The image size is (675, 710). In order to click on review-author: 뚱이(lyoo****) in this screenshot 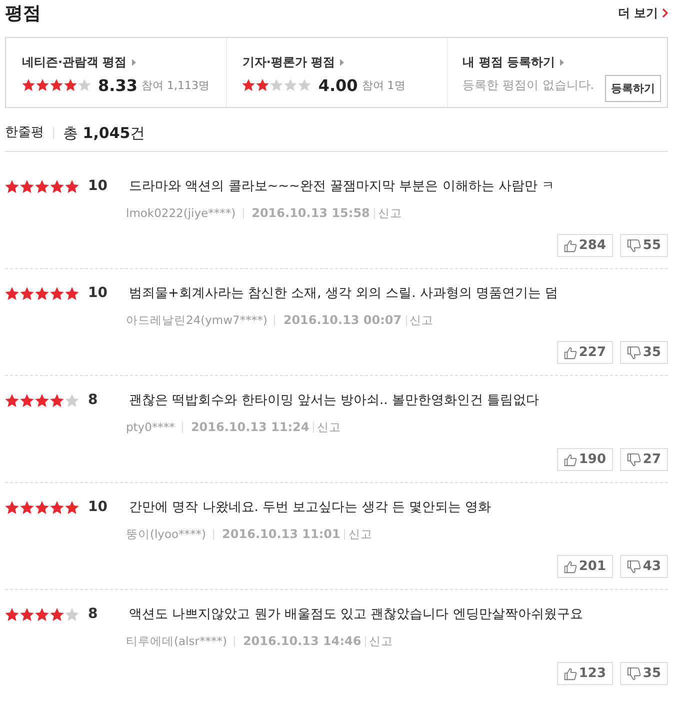, I will do `click(170, 534)`.